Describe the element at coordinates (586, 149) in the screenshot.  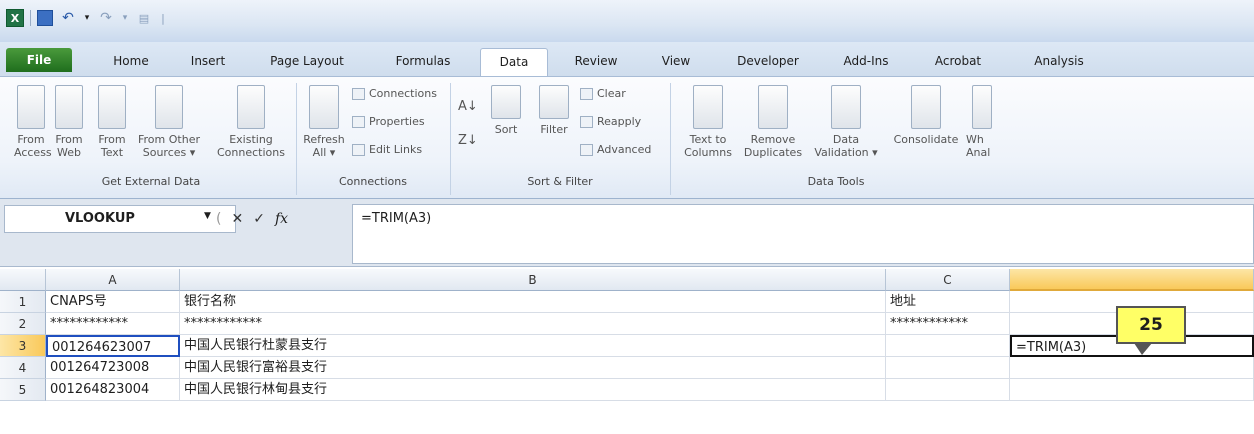
I see `advanced-filter-icon` at that location.